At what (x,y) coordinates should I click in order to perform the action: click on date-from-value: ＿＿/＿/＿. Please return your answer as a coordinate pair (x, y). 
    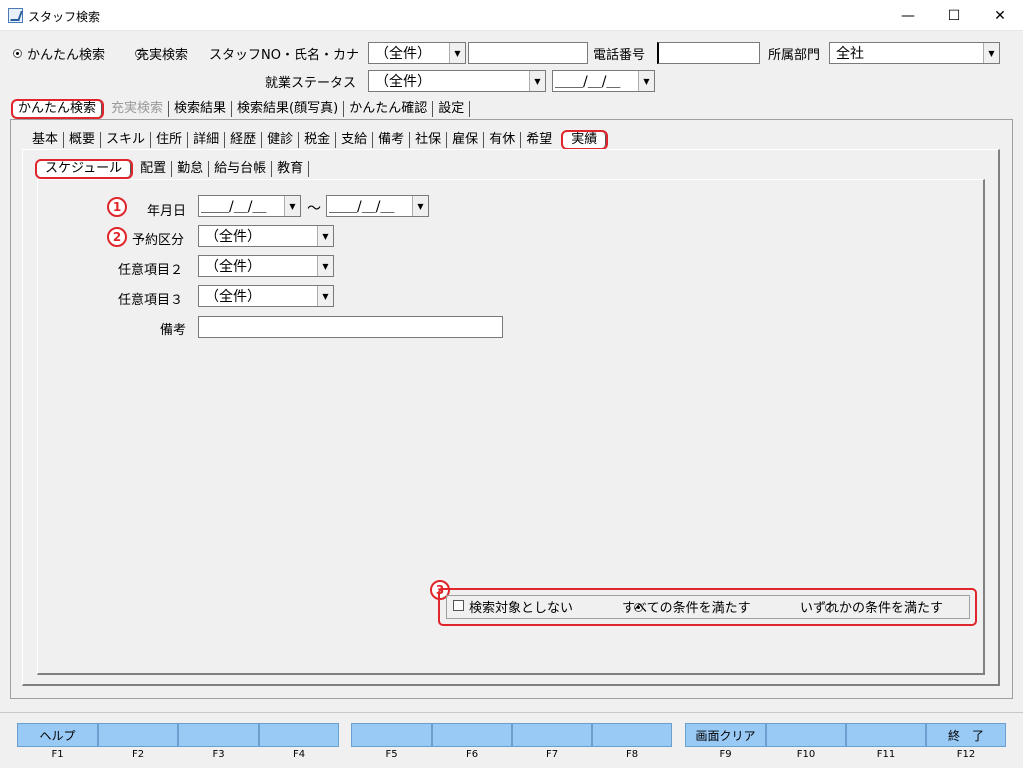
    Looking at the image, I should click on (234, 207).